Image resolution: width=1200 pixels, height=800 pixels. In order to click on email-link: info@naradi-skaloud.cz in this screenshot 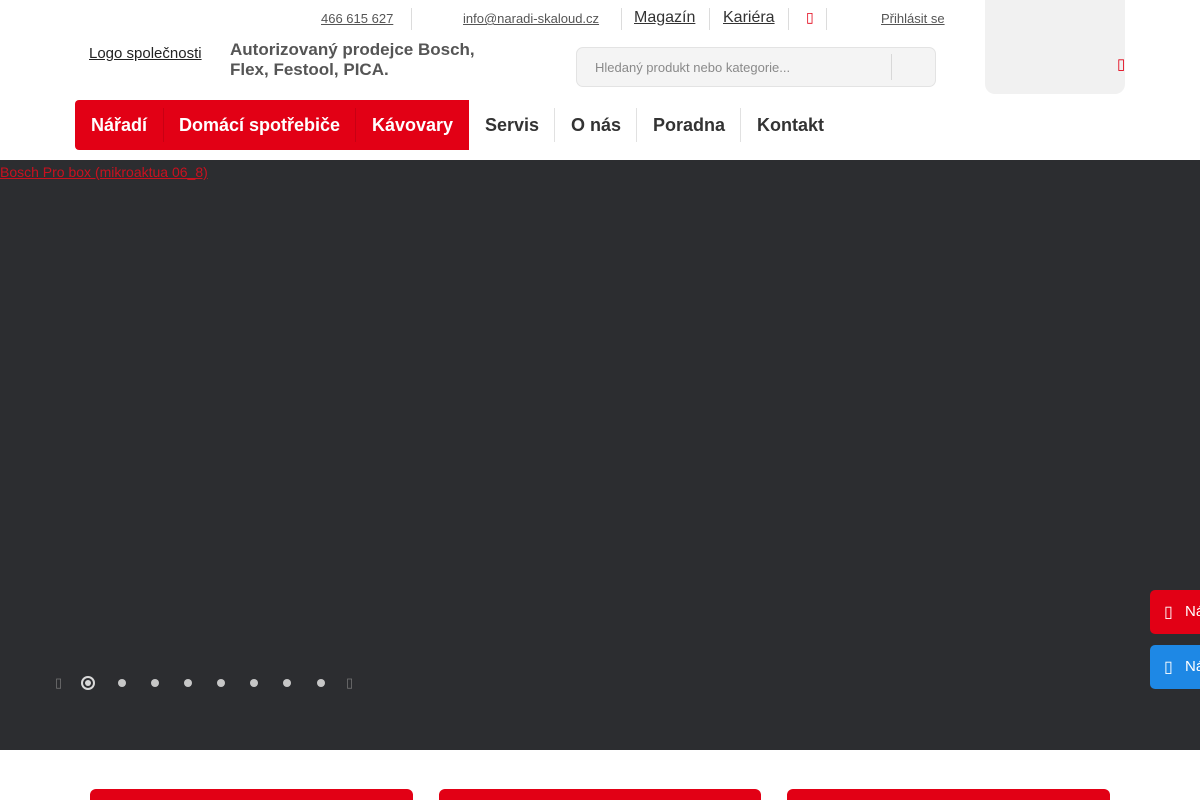, I will do `click(531, 18)`.